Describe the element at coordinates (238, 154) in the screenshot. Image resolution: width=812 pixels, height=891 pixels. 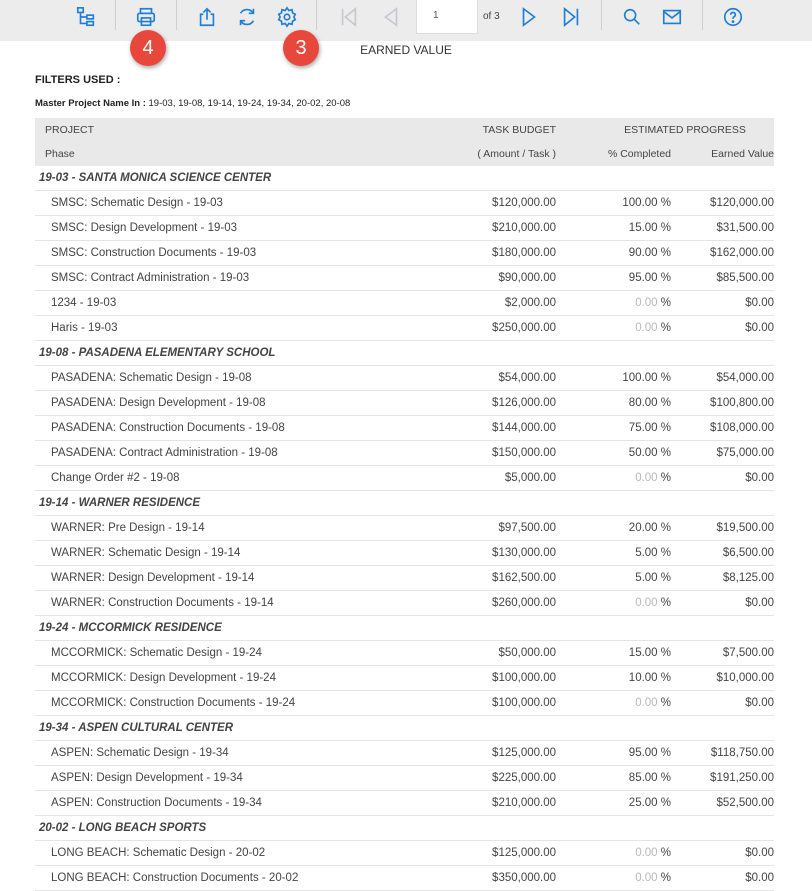
I see `header-phase: Phase` at that location.